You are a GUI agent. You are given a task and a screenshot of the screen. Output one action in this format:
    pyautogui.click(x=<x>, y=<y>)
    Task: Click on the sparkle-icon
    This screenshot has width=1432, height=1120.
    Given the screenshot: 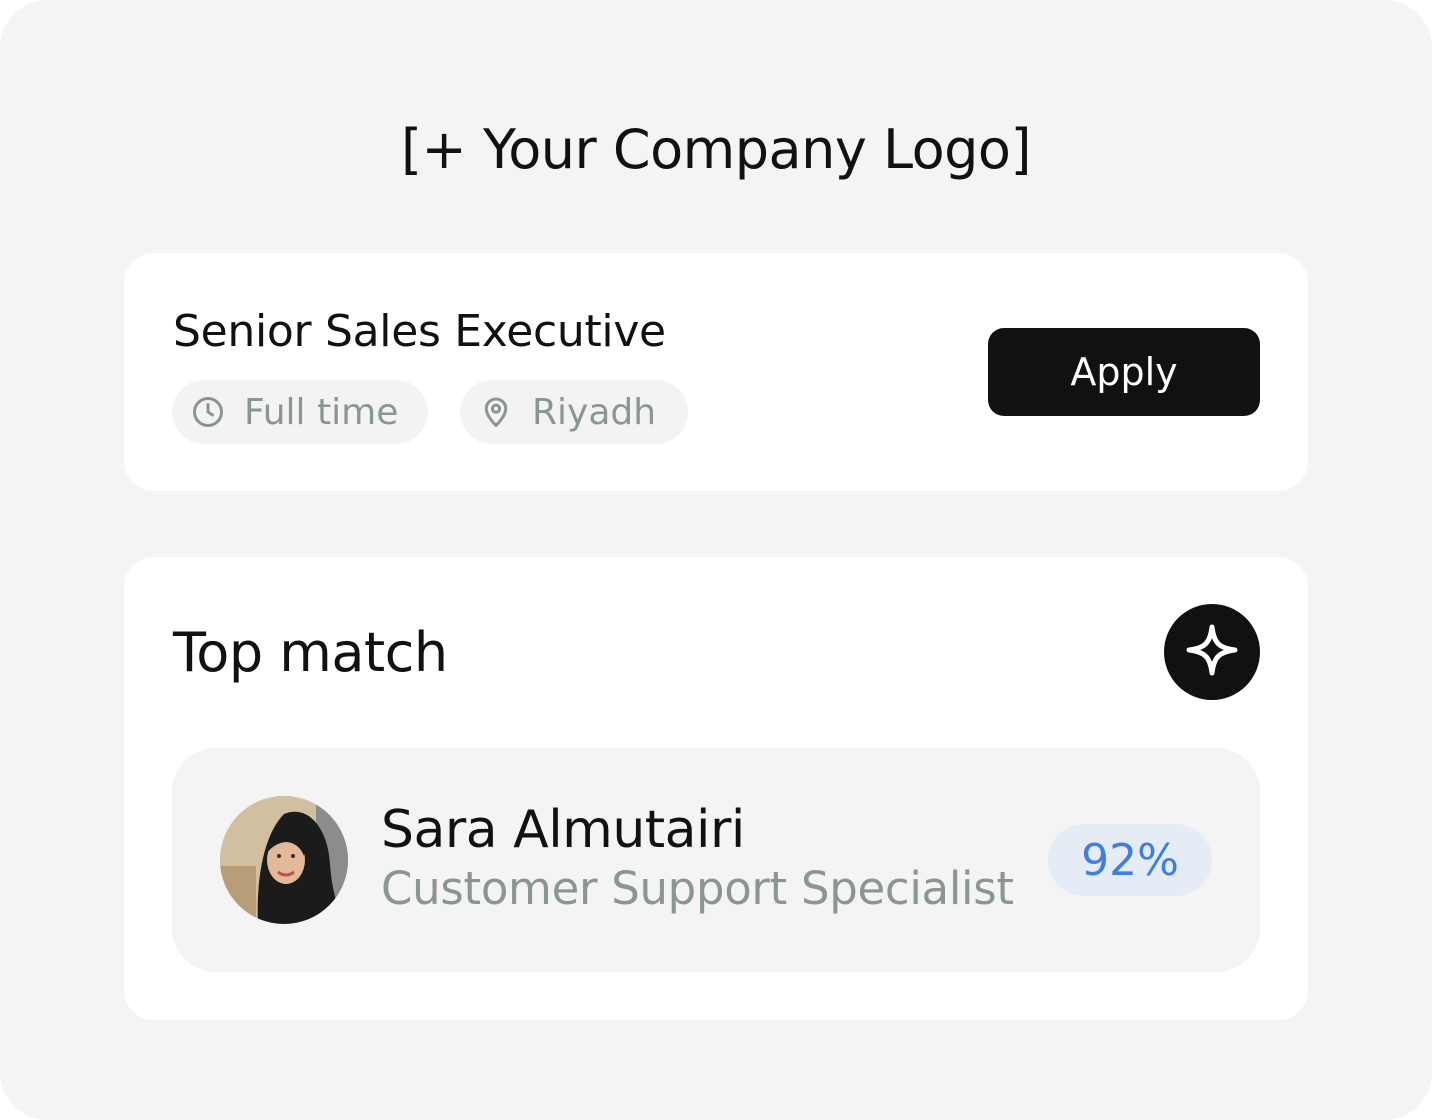 What is the action you would take?
    pyautogui.click(x=1212, y=652)
    